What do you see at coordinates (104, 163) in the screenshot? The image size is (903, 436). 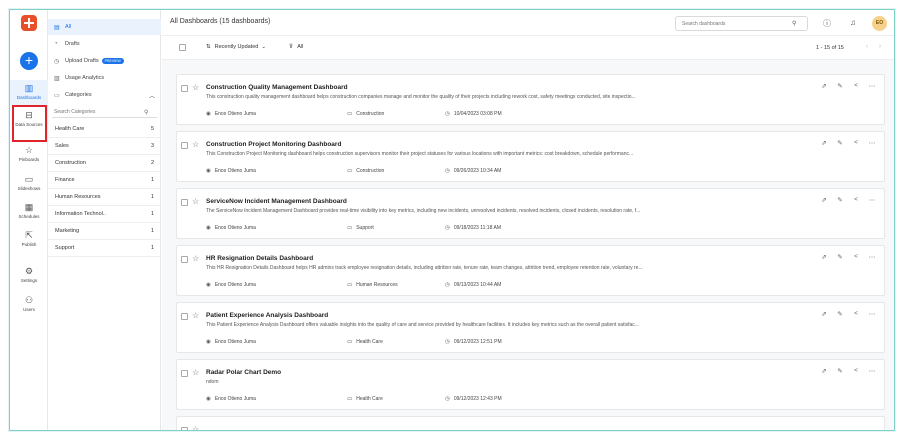 I see `category-row: Construction 2` at bounding box center [104, 163].